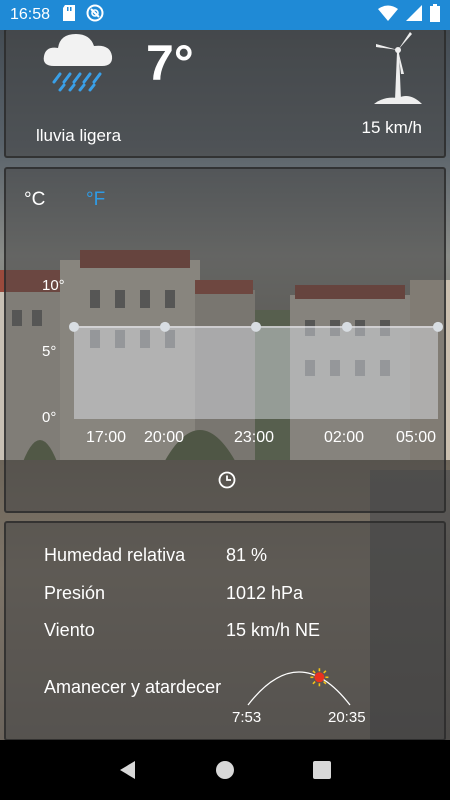 This screenshot has width=450, height=800. What do you see at coordinates (347, 717) in the screenshot?
I see `sunset-time: 20:35` at bounding box center [347, 717].